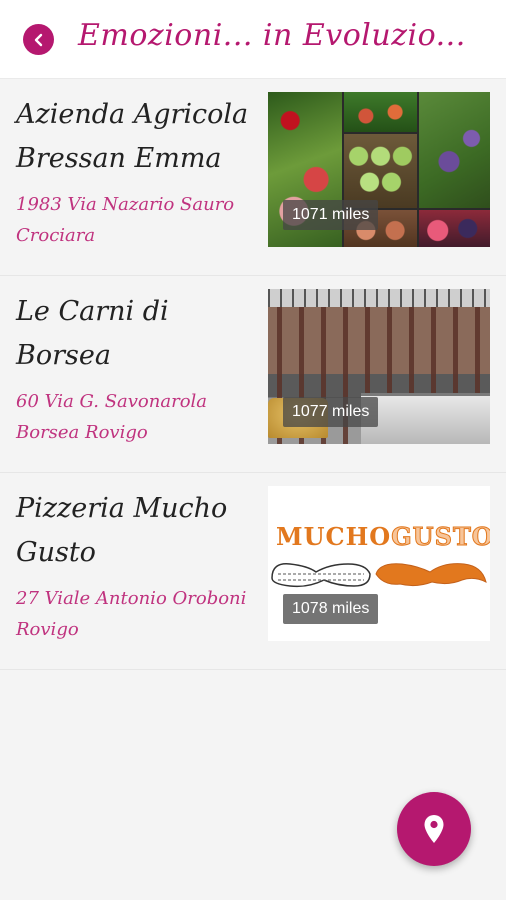 The width and height of the screenshot is (506, 900). What do you see at coordinates (331, 609) in the screenshot?
I see `distance-badge: 1078 miles` at bounding box center [331, 609].